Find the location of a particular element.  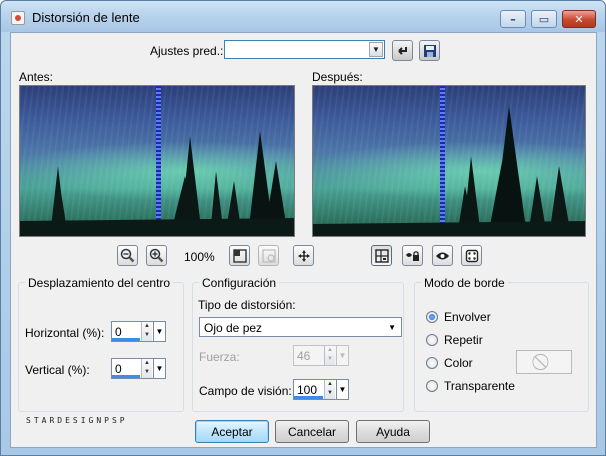

edge-option-repeat: Repetir is located at coordinates (454, 340).